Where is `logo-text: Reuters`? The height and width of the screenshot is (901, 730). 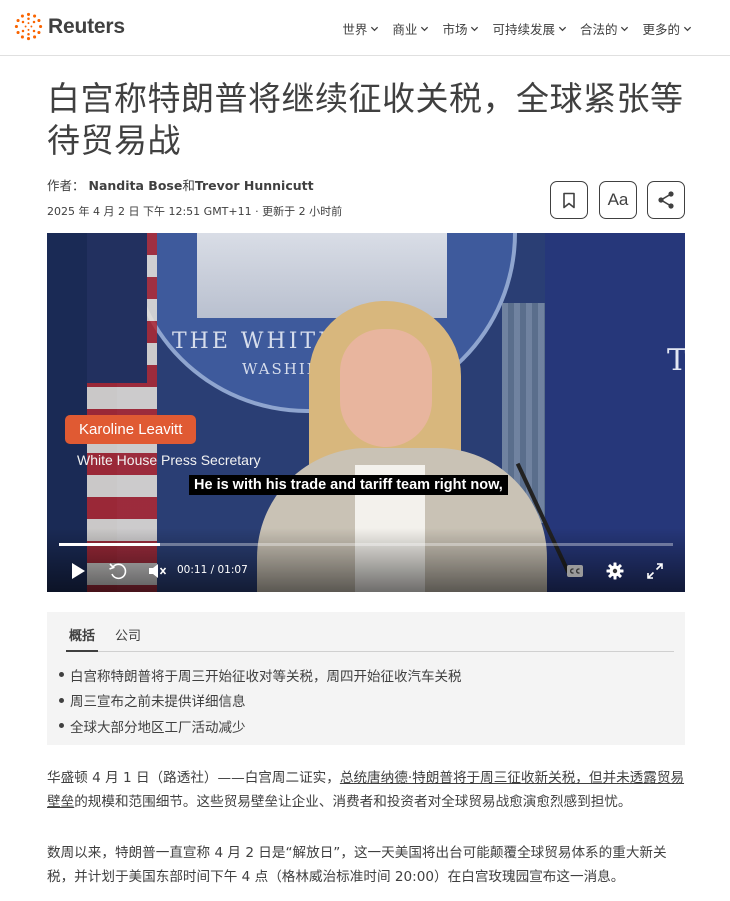
logo-text: Reuters is located at coordinates (86, 26).